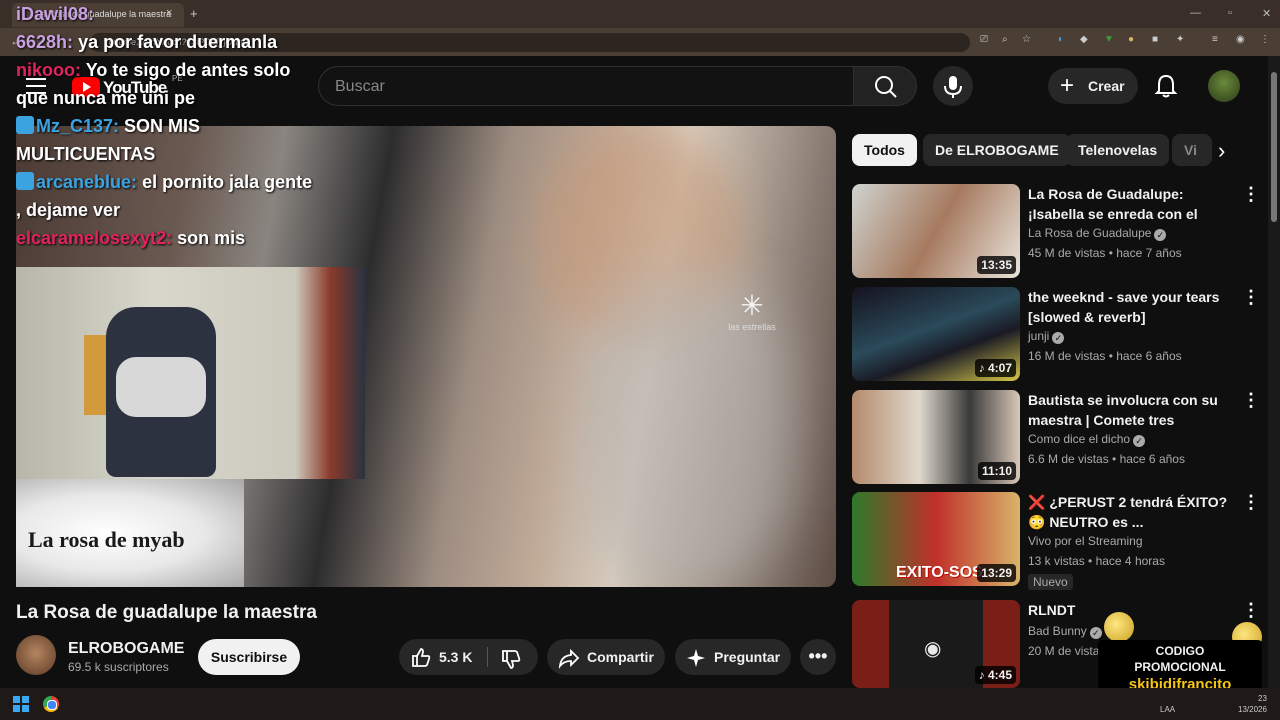 Image resolution: width=1280 pixels, height=720 pixels. Describe the element at coordinates (640, 704) in the screenshot. I see `windows-taskbar` at that location.